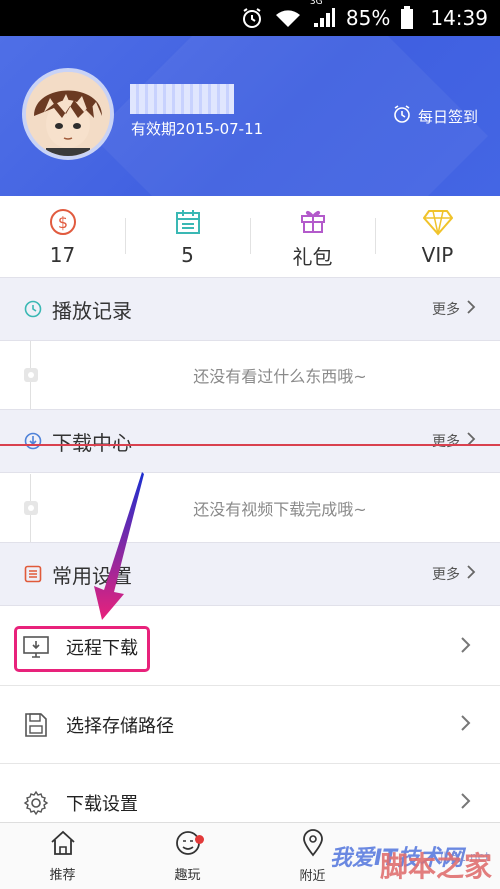  What do you see at coordinates (313, 844) in the screenshot?
I see `location-icon` at bounding box center [313, 844].